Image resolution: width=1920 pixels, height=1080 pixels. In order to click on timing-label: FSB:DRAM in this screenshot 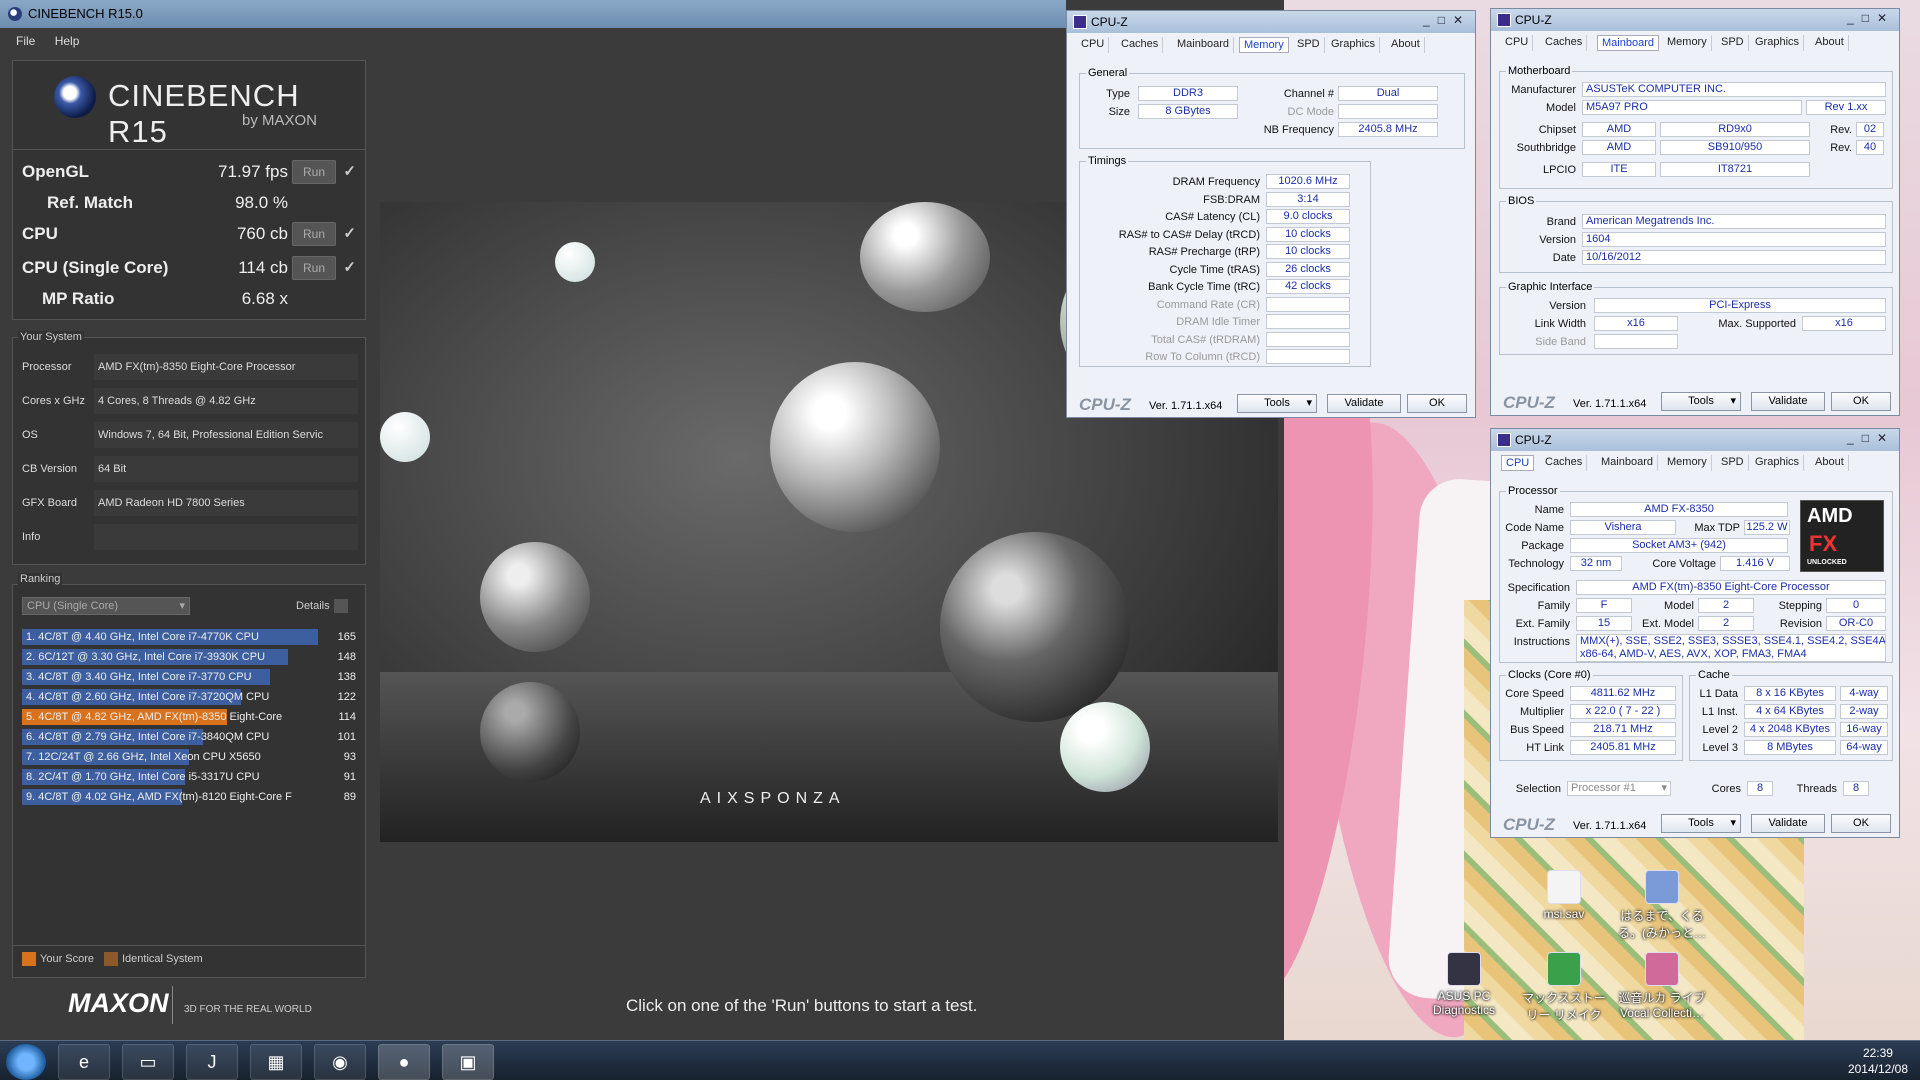, I will do `click(1231, 199)`.